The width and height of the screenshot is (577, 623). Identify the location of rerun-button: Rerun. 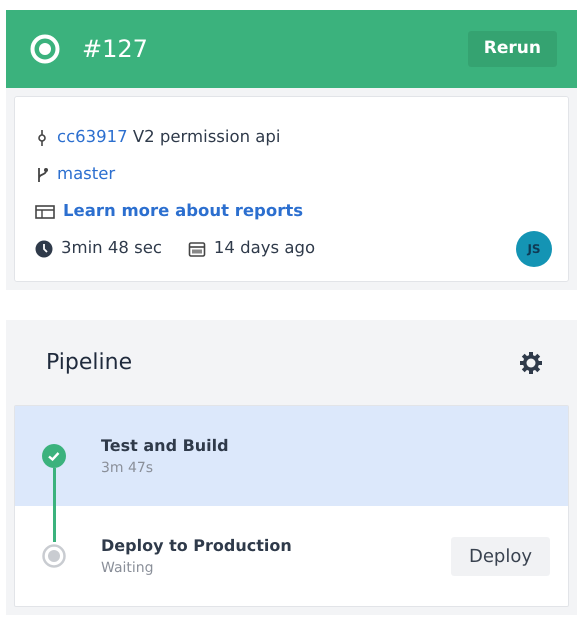
(512, 49).